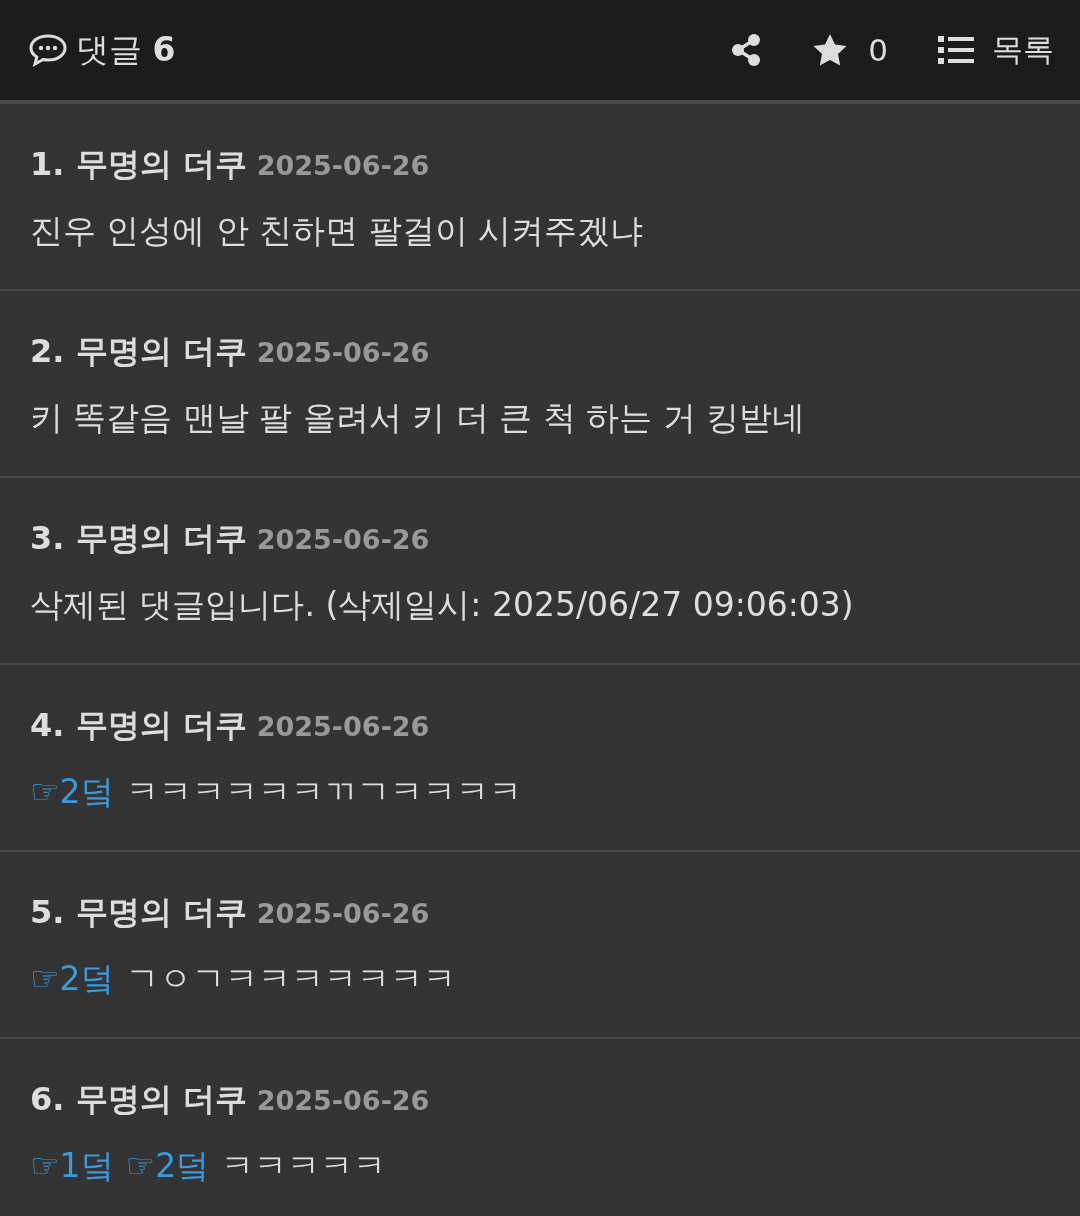 The width and height of the screenshot is (1080, 1216). I want to click on comments-title: 댓글 6, so click(126, 49).